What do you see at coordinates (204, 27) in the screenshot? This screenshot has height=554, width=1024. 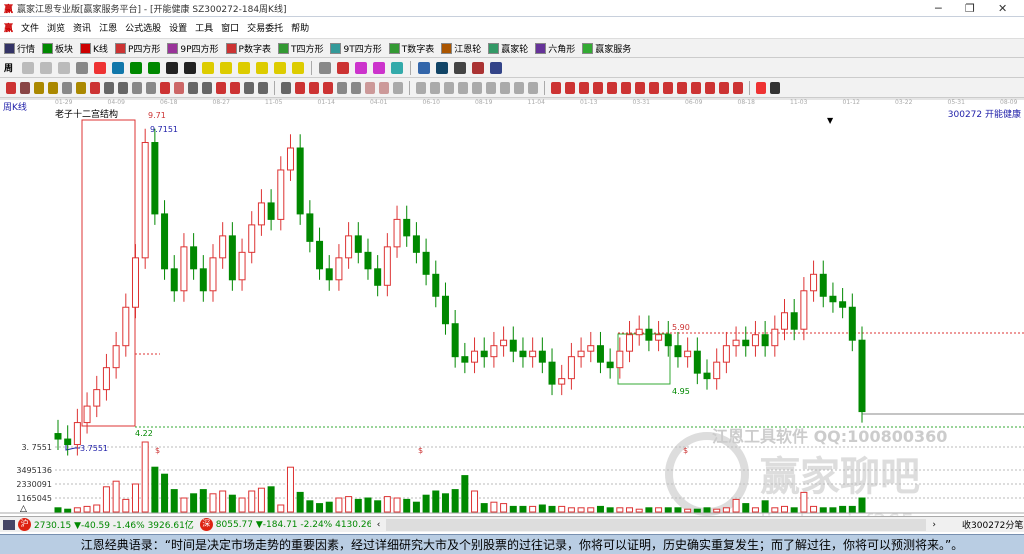 I see `menu-item: 工具` at bounding box center [204, 27].